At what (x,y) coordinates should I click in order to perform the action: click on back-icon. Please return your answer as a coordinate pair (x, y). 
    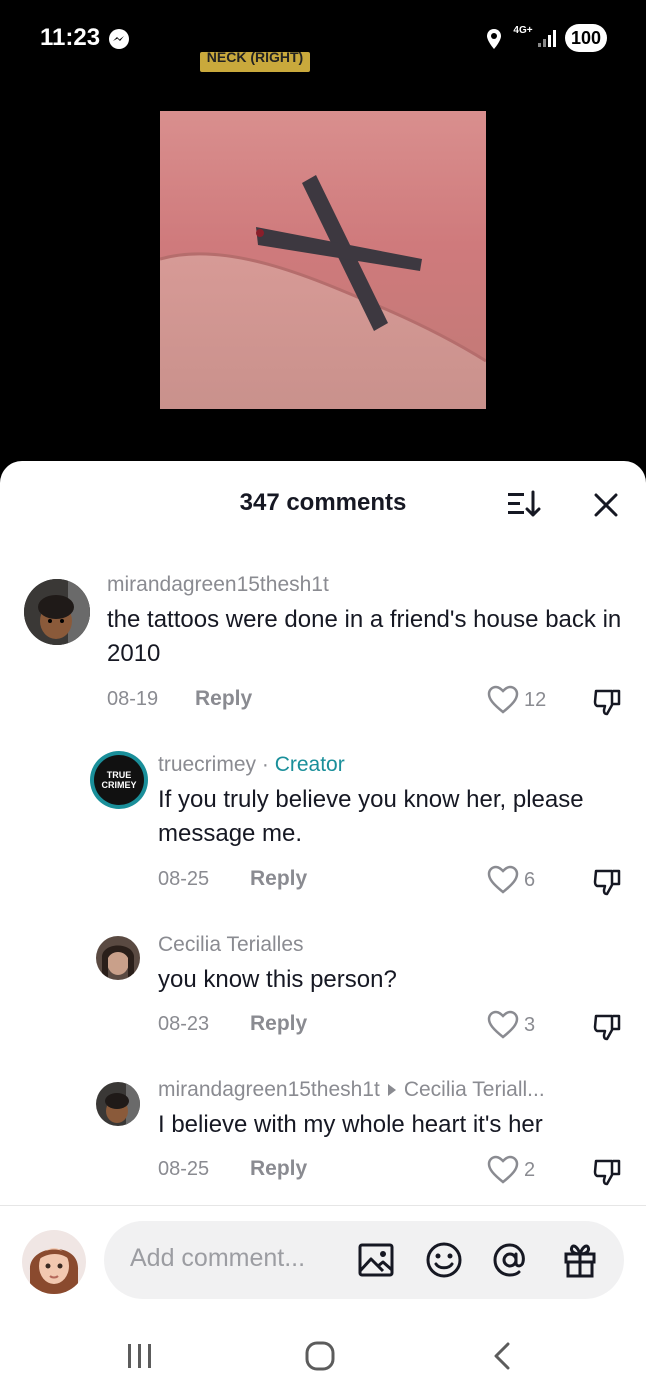
    Looking at the image, I should click on (502, 1356).